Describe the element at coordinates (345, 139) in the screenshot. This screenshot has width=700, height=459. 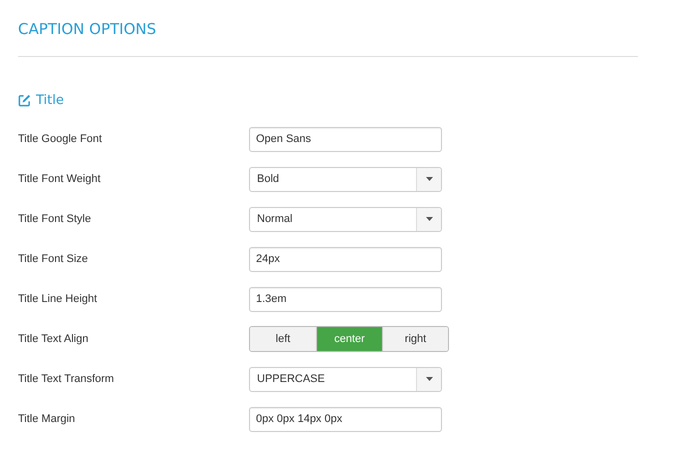
I see `input-field: Open Sans` at that location.